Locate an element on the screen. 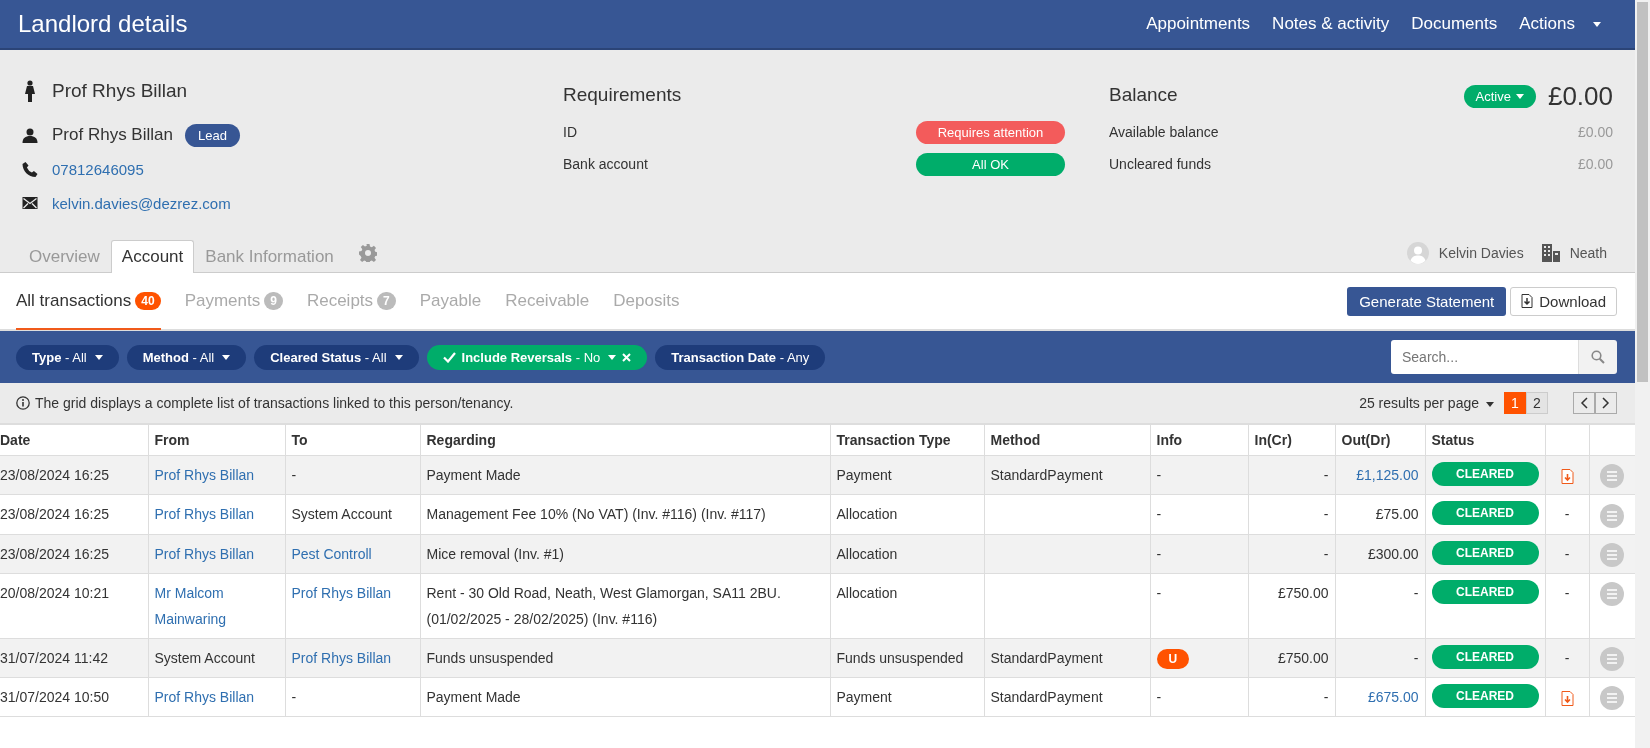 Image resolution: width=1650 pixels, height=748 pixels. previous-page-button is located at coordinates (1584, 403).